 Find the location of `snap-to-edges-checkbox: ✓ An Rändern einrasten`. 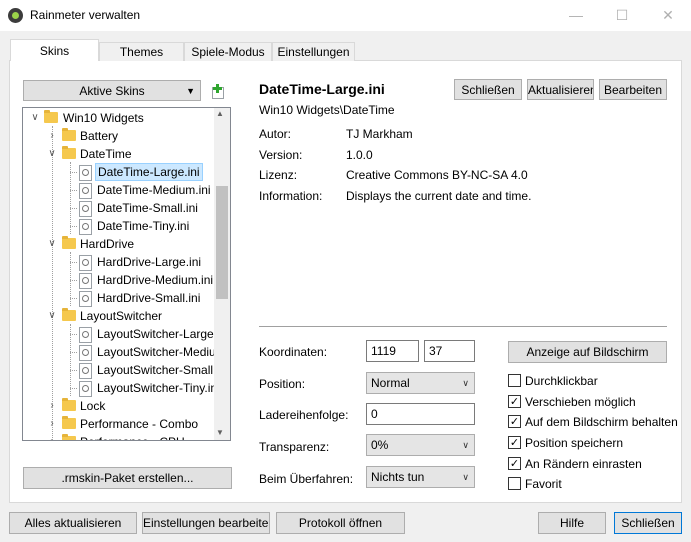

snap-to-edges-checkbox: ✓ An Rändern einrasten is located at coordinates (593, 464).